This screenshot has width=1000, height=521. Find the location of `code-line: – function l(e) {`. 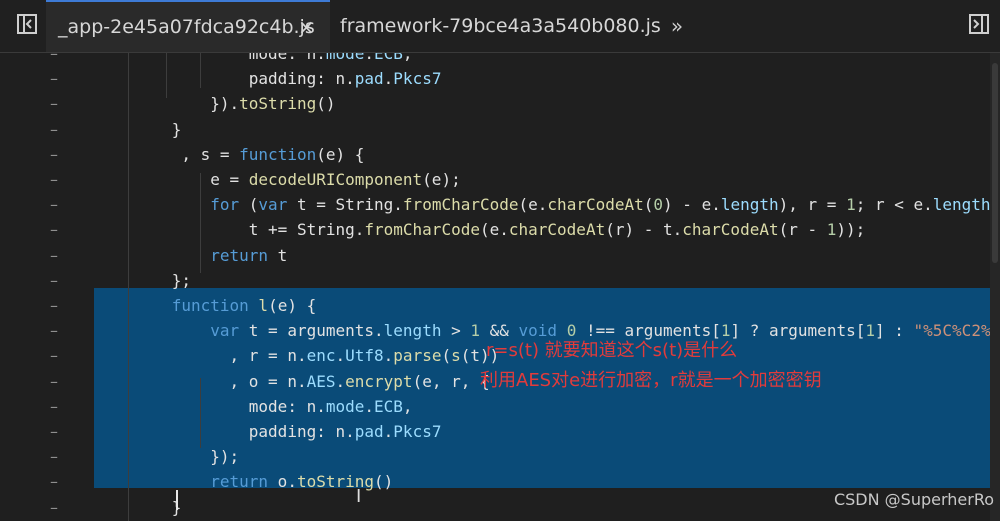

code-line: – function l(e) { is located at coordinates (500, 305).